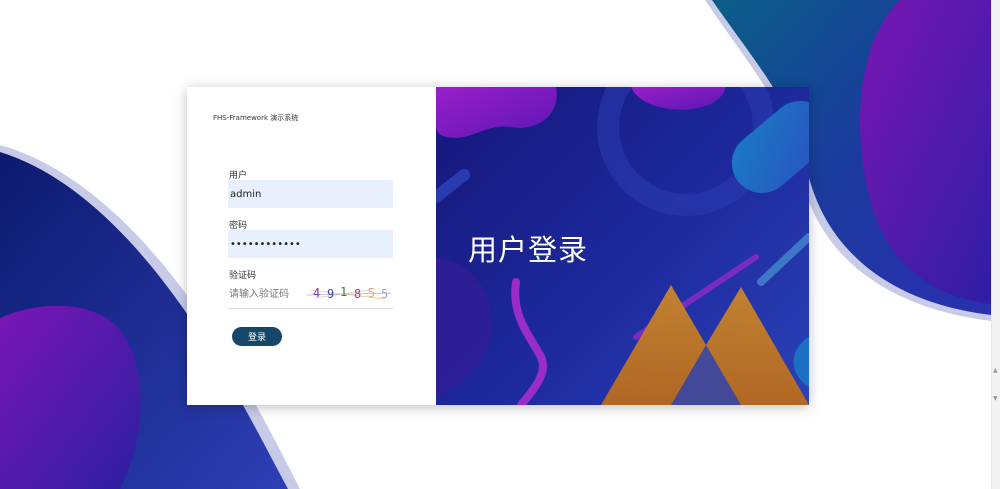 The image size is (1000, 489). I want to click on captcha-char: 1, so click(344, 292).